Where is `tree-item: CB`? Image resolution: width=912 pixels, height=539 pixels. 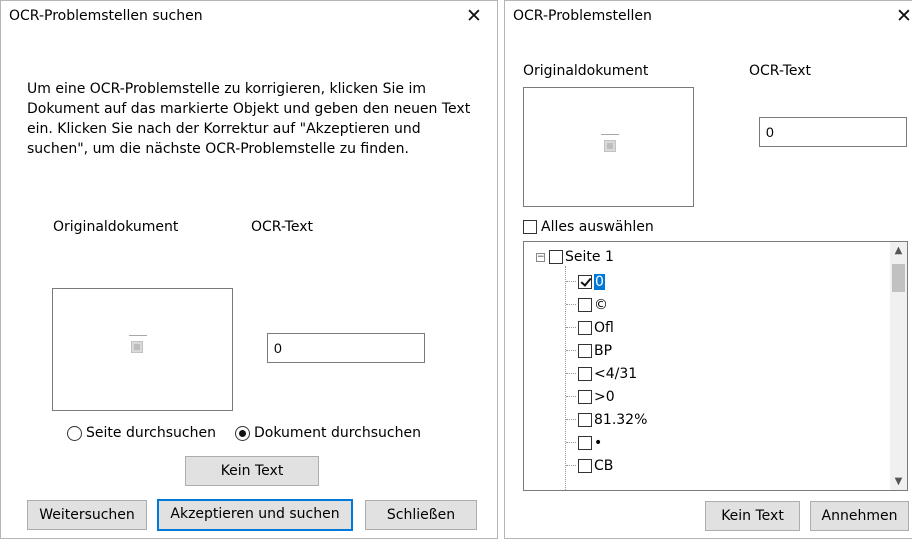
tree-item: CB is located at coordinates (590, 465).